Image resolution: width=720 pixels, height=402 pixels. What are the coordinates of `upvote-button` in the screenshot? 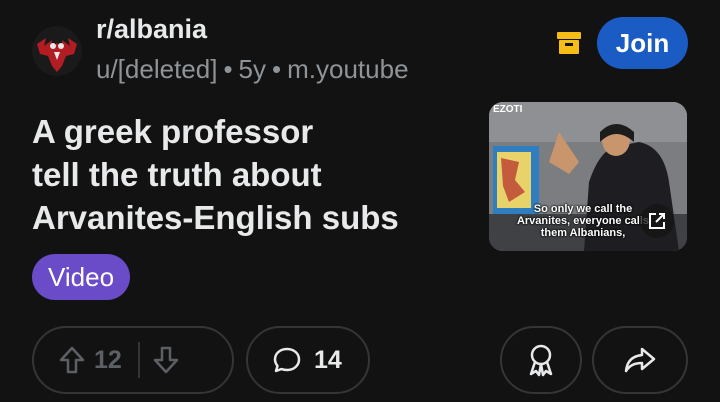 It's located at (72, 360).